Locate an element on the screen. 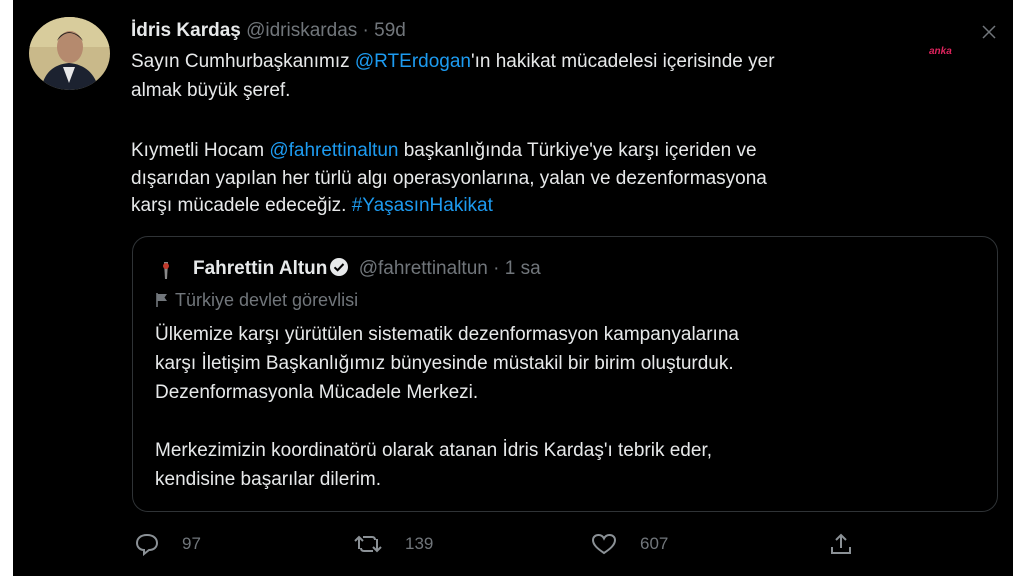  quoted-header: Fahrettin Altun @fahrettinaltun · 1 sa is located at coordinates (367, 270).